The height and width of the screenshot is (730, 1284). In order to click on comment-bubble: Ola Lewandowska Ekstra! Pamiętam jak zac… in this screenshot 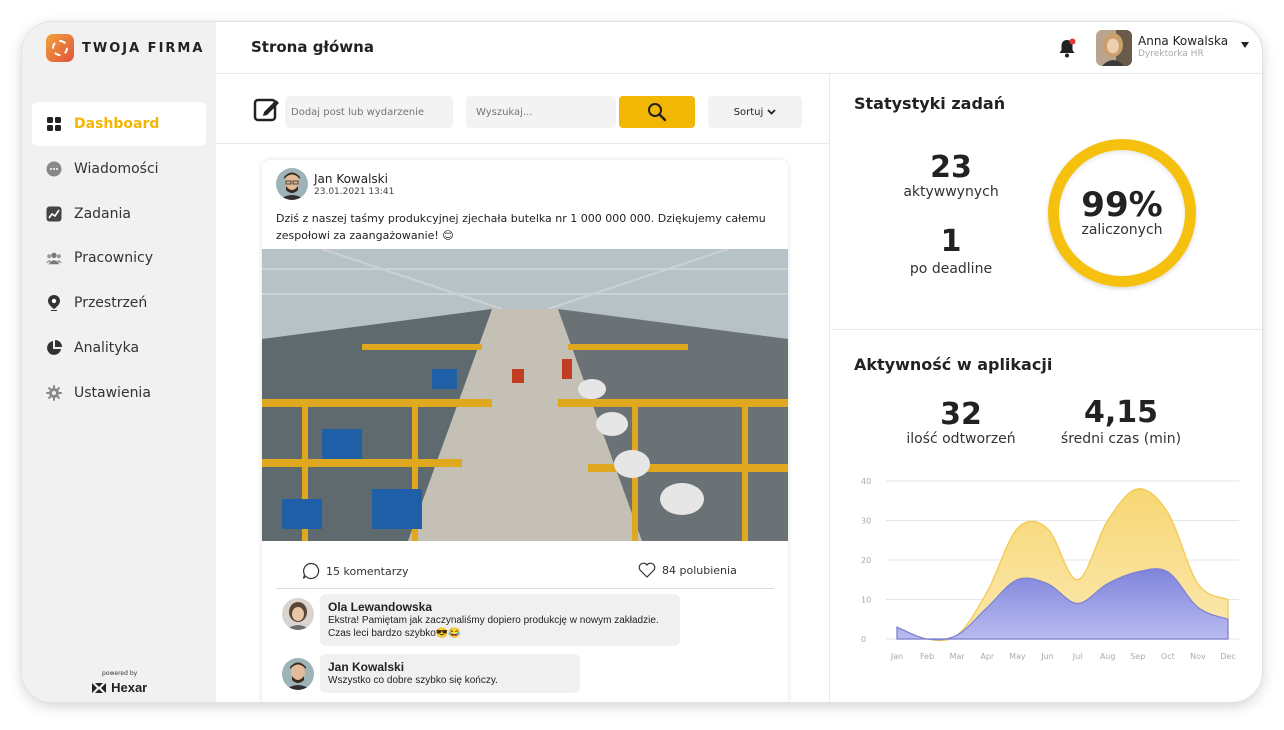, I will do `click(500, 620)`.